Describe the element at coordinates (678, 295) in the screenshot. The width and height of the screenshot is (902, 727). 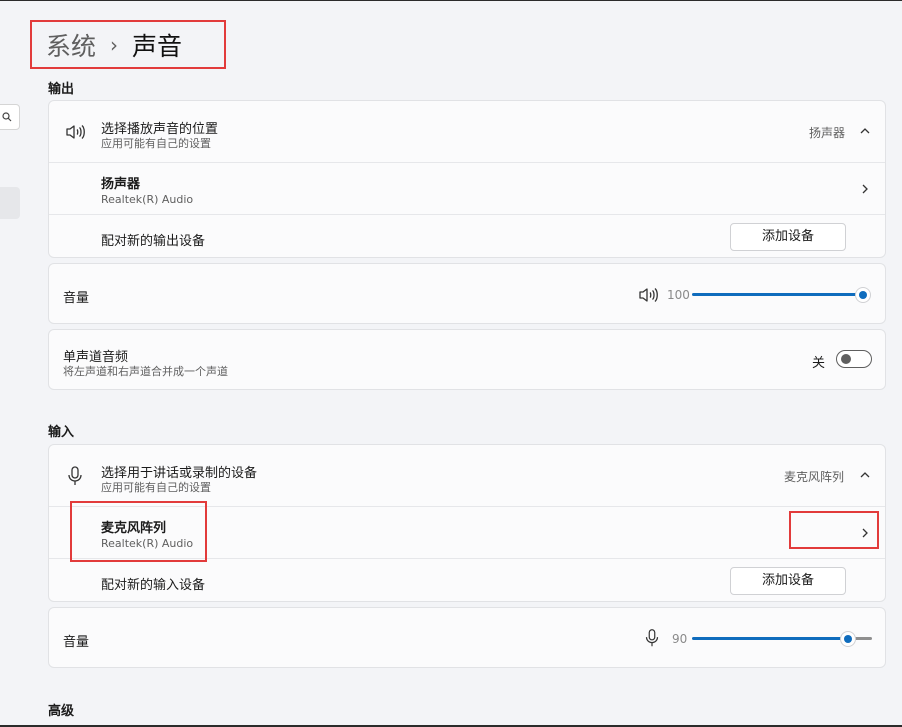
I see `output-volume-value: 100` at that location.